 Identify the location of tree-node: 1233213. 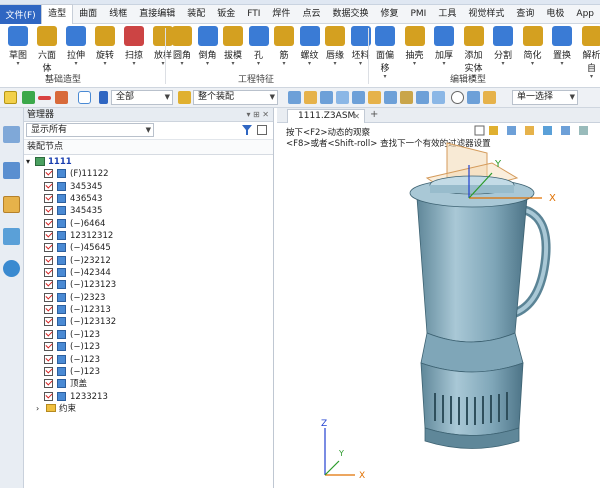
(149, 397).